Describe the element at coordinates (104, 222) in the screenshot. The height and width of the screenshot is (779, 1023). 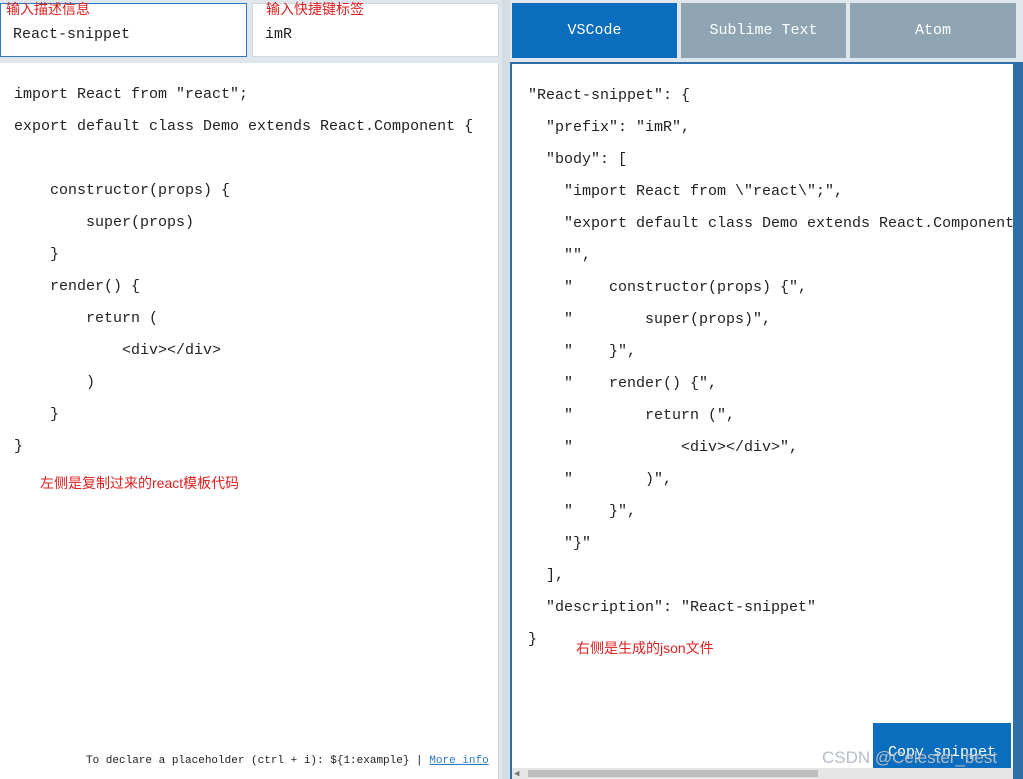
I see `code-line: super(props)` at that location.